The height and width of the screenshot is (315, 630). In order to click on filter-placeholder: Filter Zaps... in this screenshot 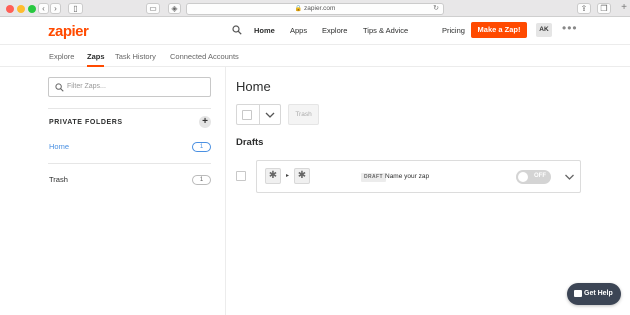, I will do `click(86, 86)`.